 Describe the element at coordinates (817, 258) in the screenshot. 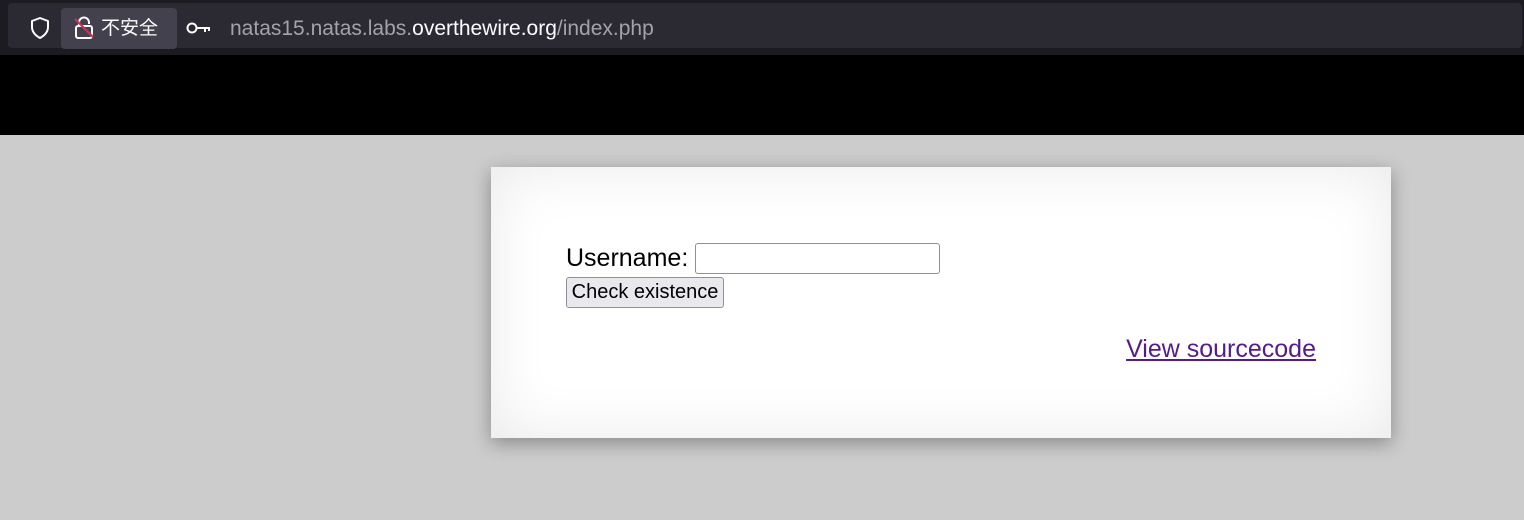

I see `username-input` at that location.